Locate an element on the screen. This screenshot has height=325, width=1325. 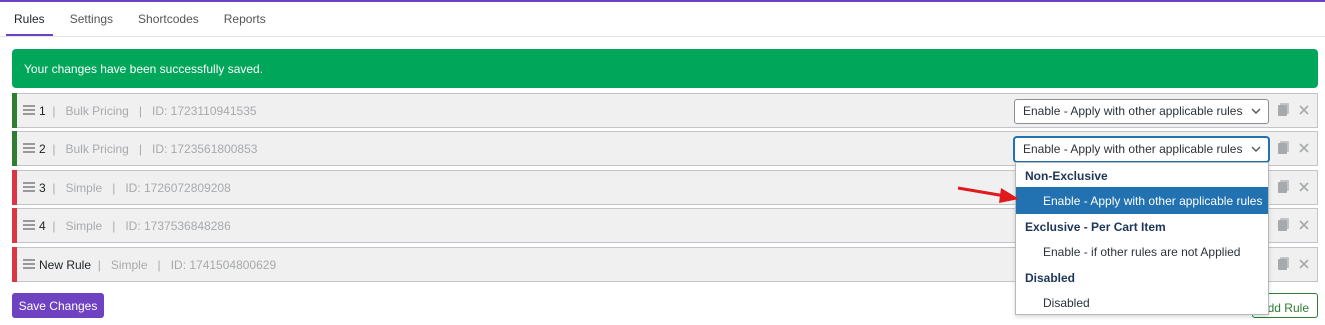
rule-info: New Rule | Simple | ID: 1741504800629 is located at coordinates (157, 265).